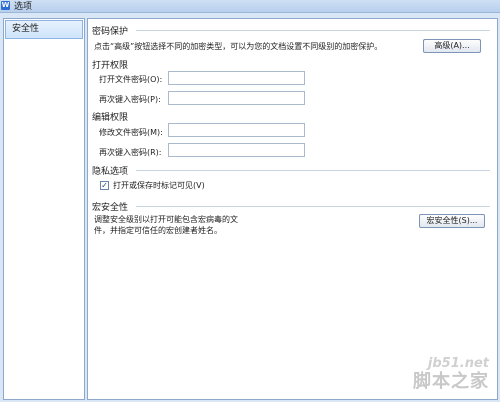  Describe the element at coordinates (159, 185) in the screenshot. I see `mark-visible-label: 打开或保存时标记可见(V)` at that location.